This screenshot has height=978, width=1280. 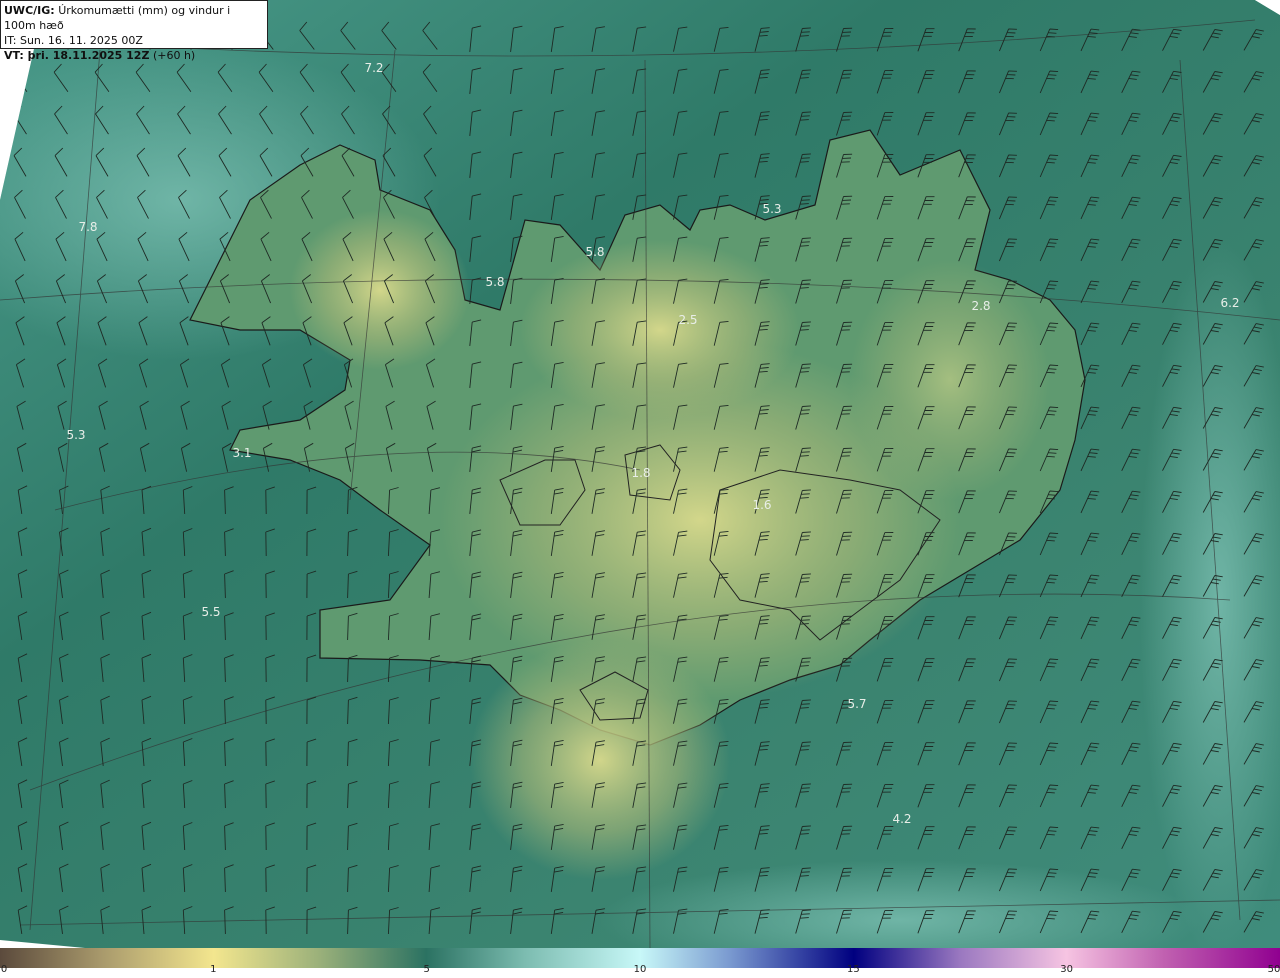 What do you see at coordinates (980, 306) in the screenshot?
I see `precip-value-label: 2.8` at bounding box center [980, 306].